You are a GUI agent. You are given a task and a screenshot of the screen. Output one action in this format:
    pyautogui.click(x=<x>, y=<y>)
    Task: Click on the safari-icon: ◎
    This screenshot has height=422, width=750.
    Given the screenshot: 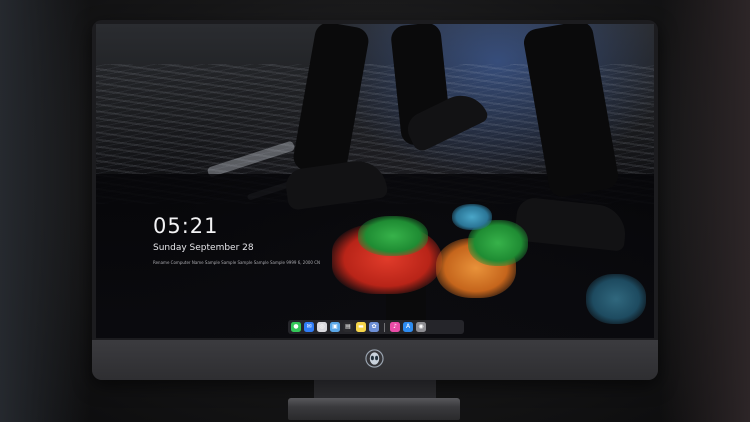 What is the action you would take?
    pyautogui.click(x=322, y=327)
    